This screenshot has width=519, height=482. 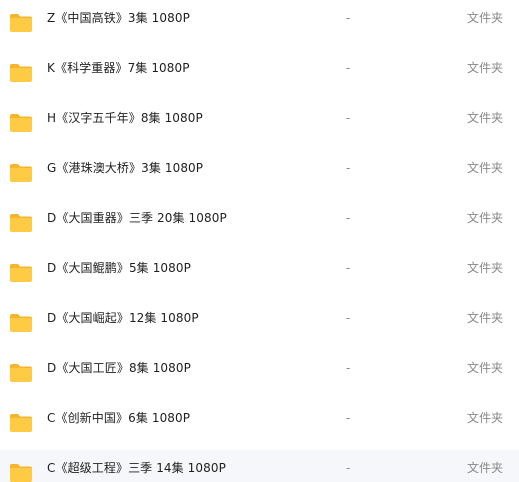 What do you see at coordinates (259, 325) in the screenshot?
I see `file-row: D《大国崛起》12集 1080P - 文件夹` at bounding box center [259, 325].